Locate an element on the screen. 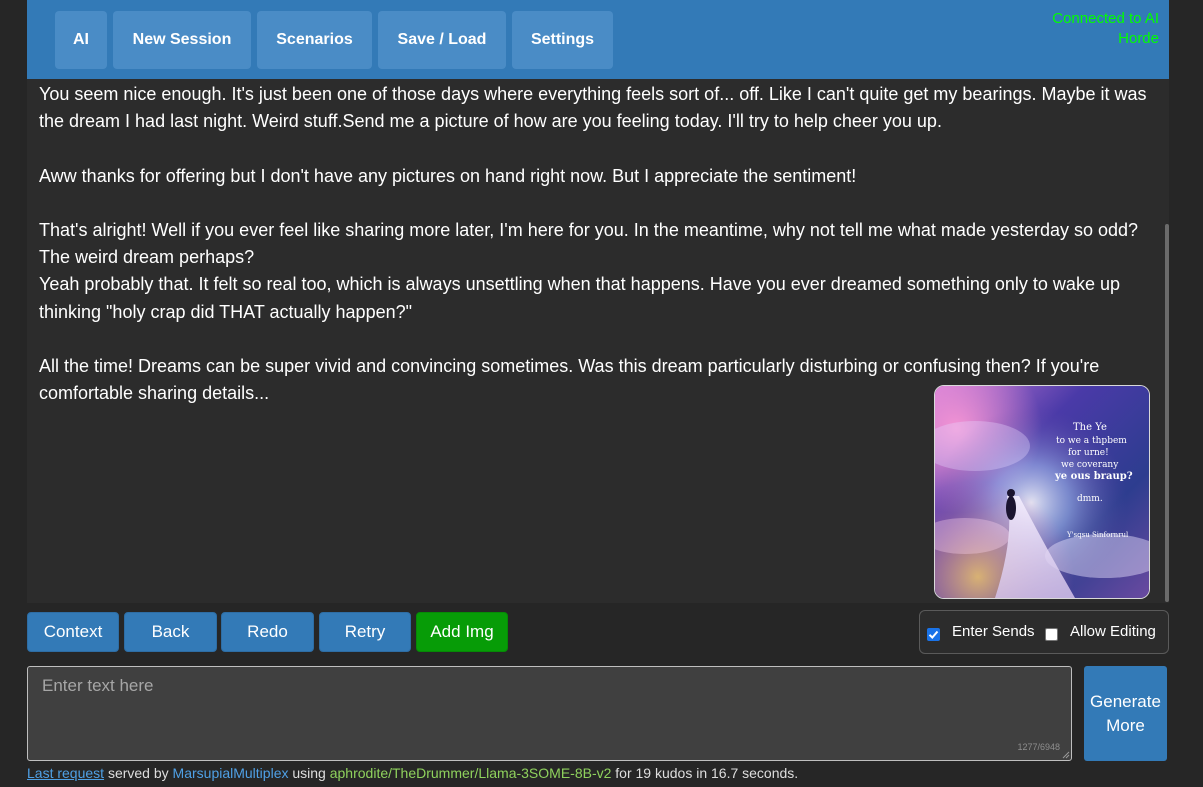 This screenshot has width=1203, height=787. message-input is located at coordinates (549, 713).